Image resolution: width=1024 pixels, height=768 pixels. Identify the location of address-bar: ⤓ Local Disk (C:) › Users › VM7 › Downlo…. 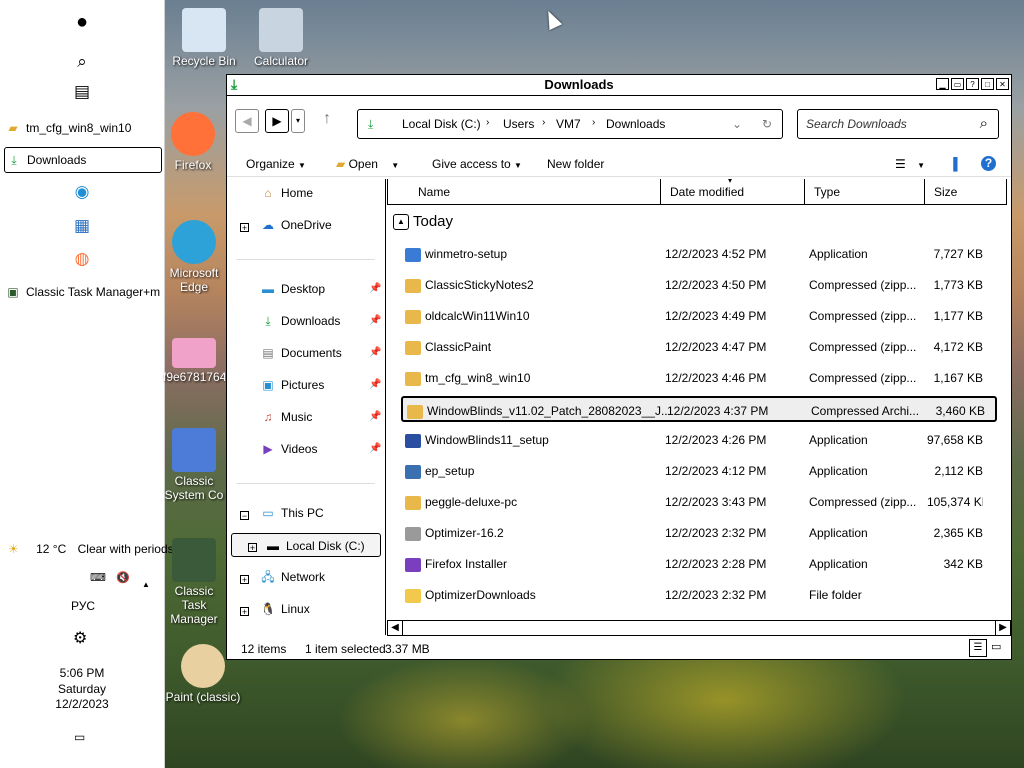
(570, 124).